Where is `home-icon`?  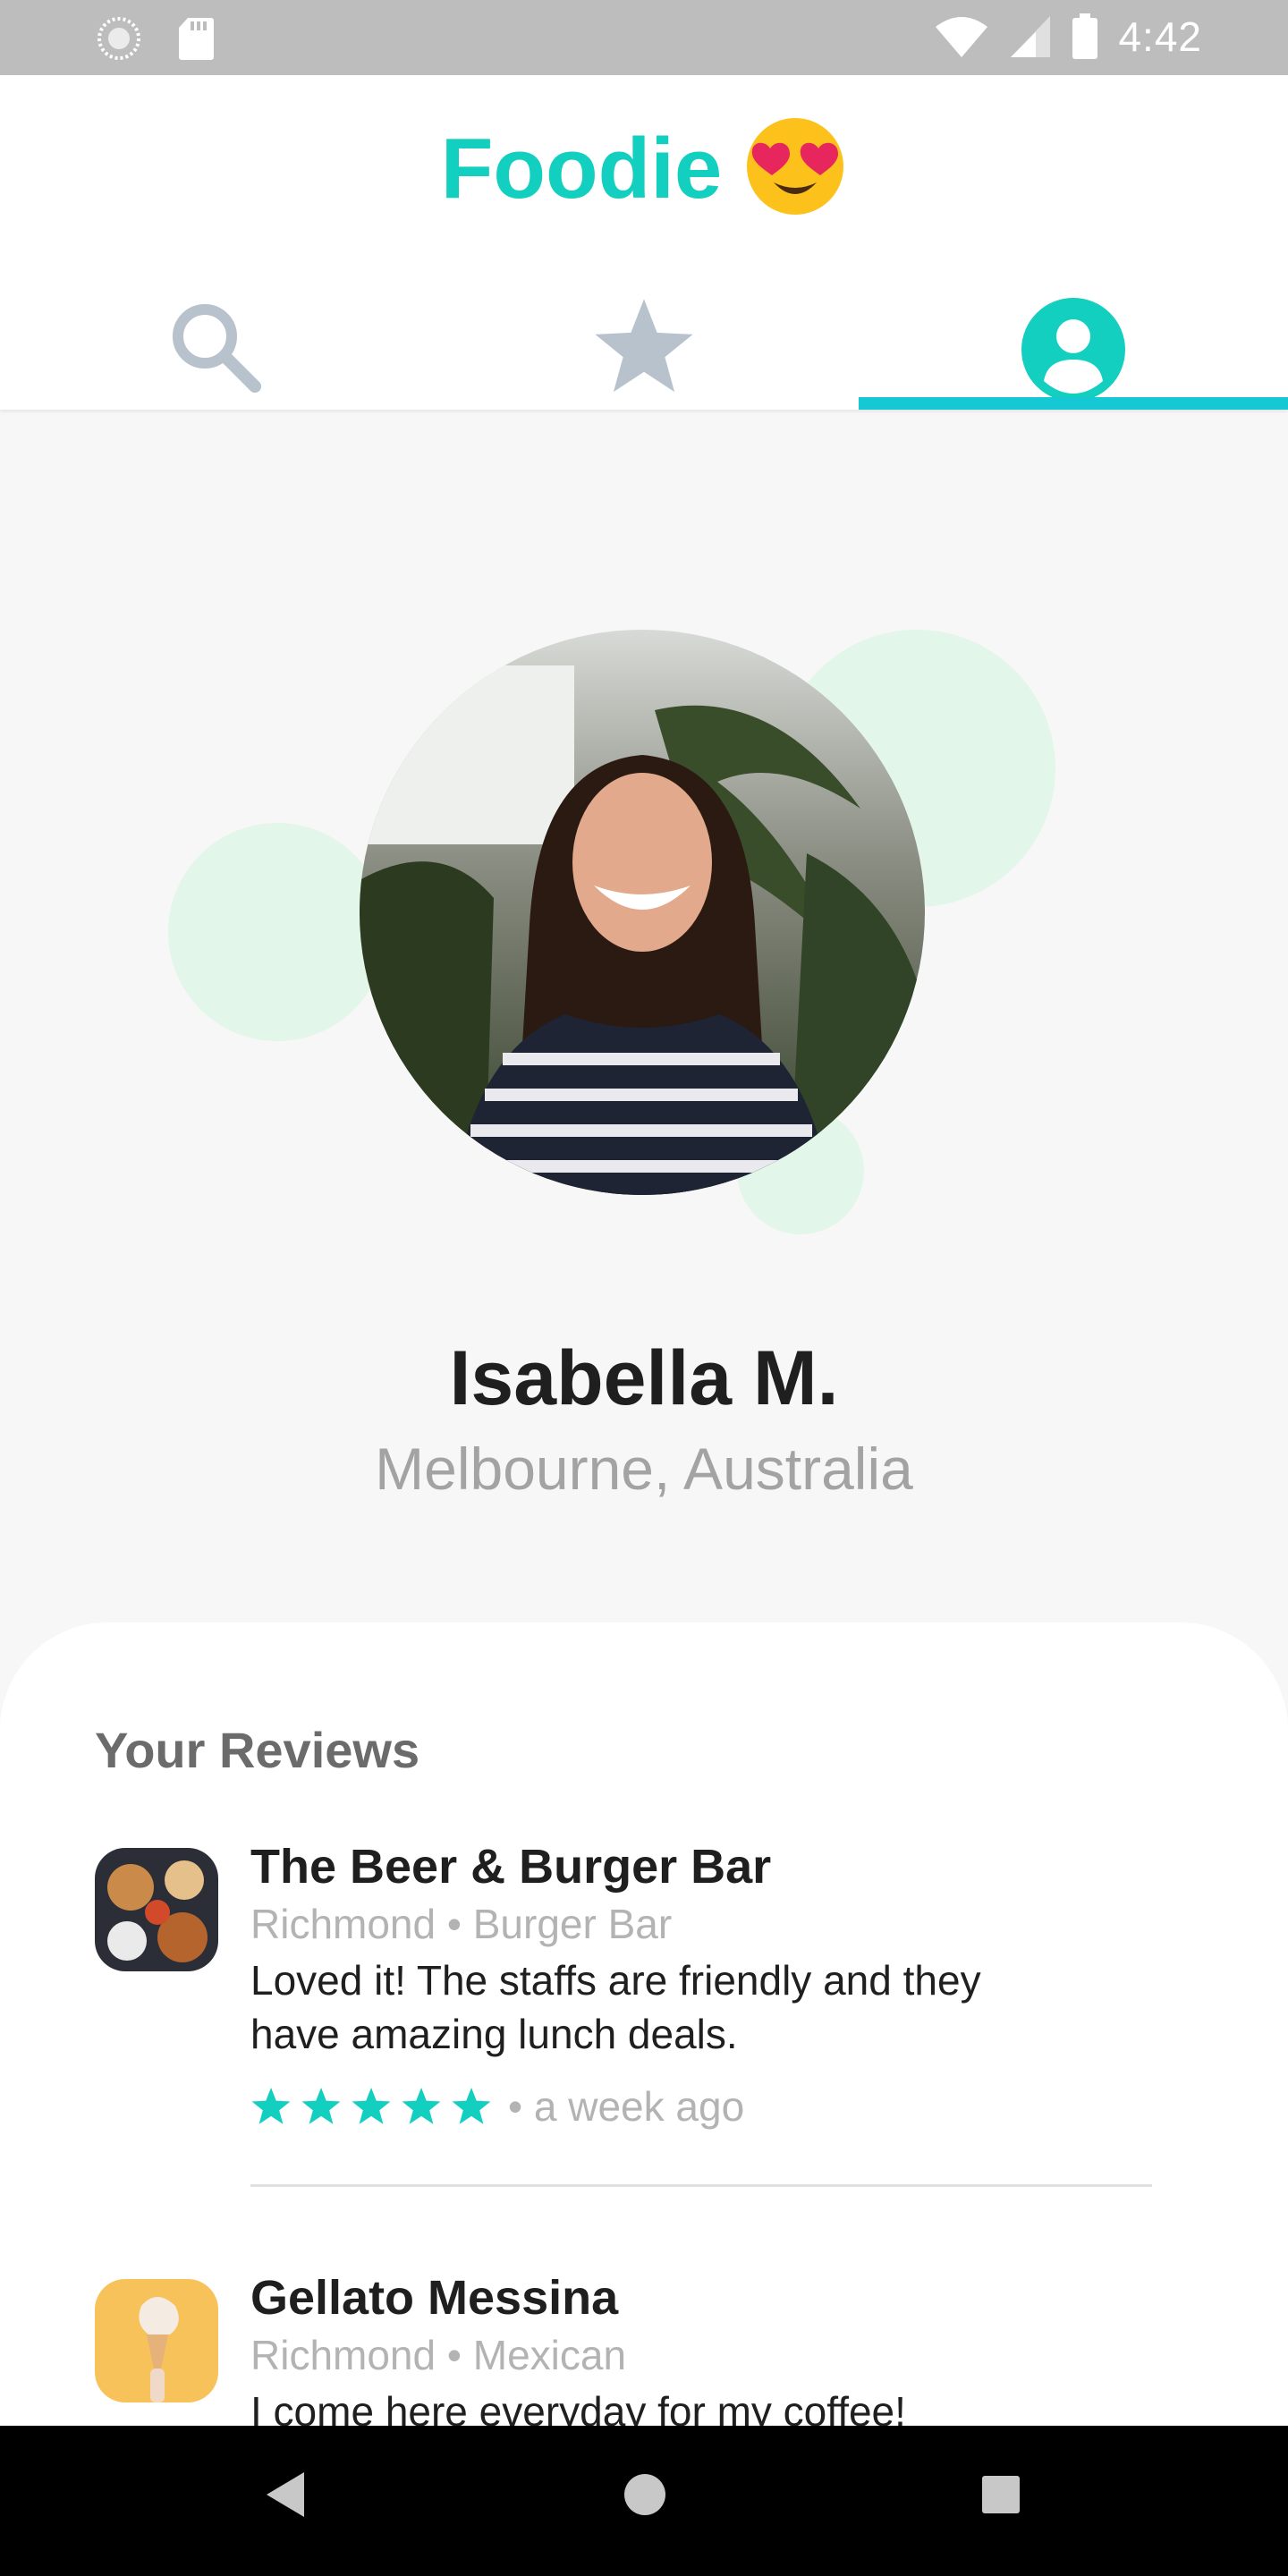 home-icon is located at coordinates (645, 2494).